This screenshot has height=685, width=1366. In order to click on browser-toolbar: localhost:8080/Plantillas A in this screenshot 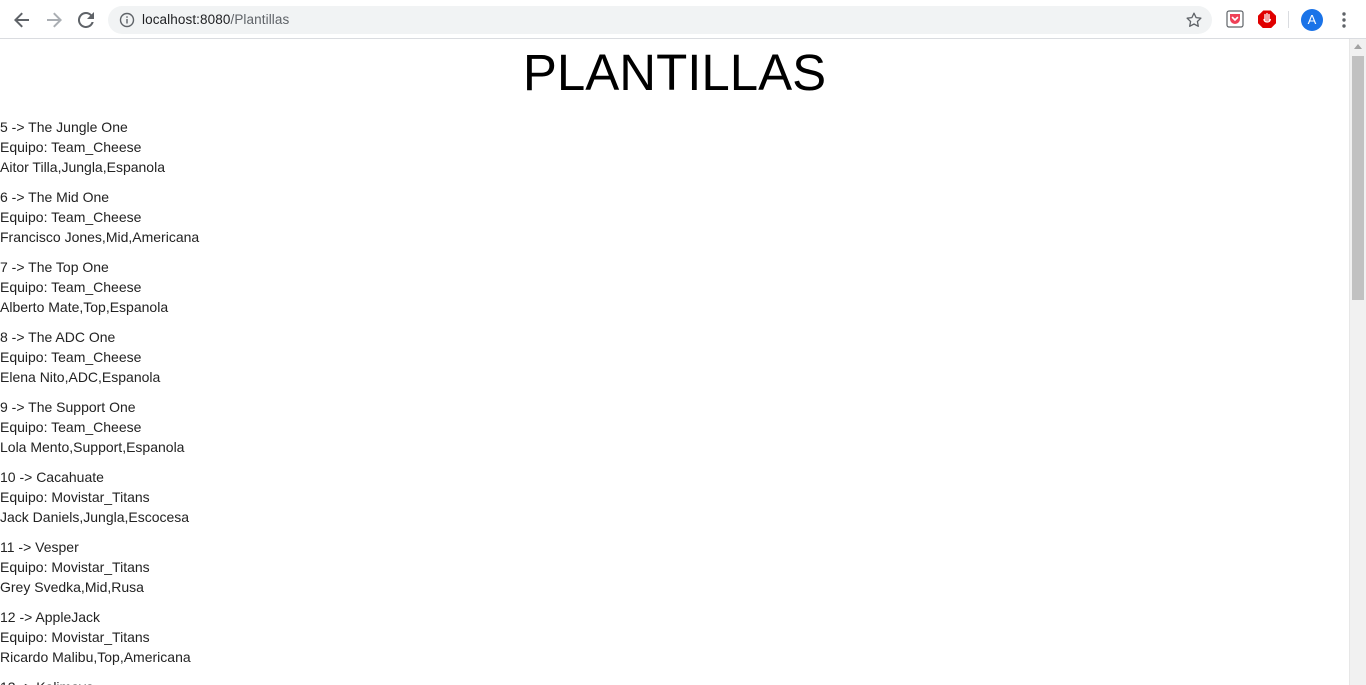, I will do `click(683, 19)`.